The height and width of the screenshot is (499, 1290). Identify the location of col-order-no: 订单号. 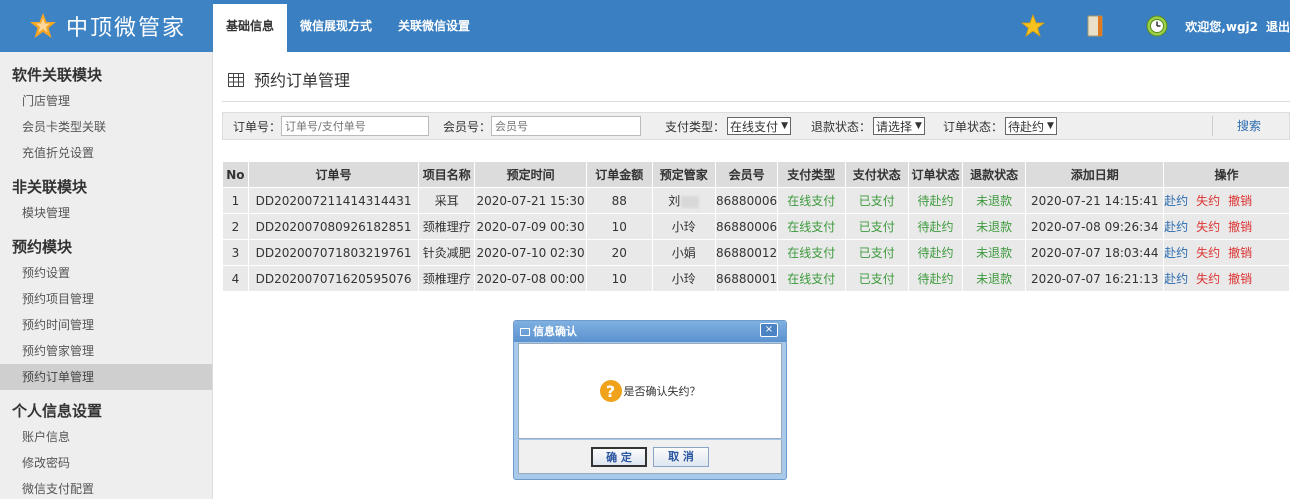
(333, 174).